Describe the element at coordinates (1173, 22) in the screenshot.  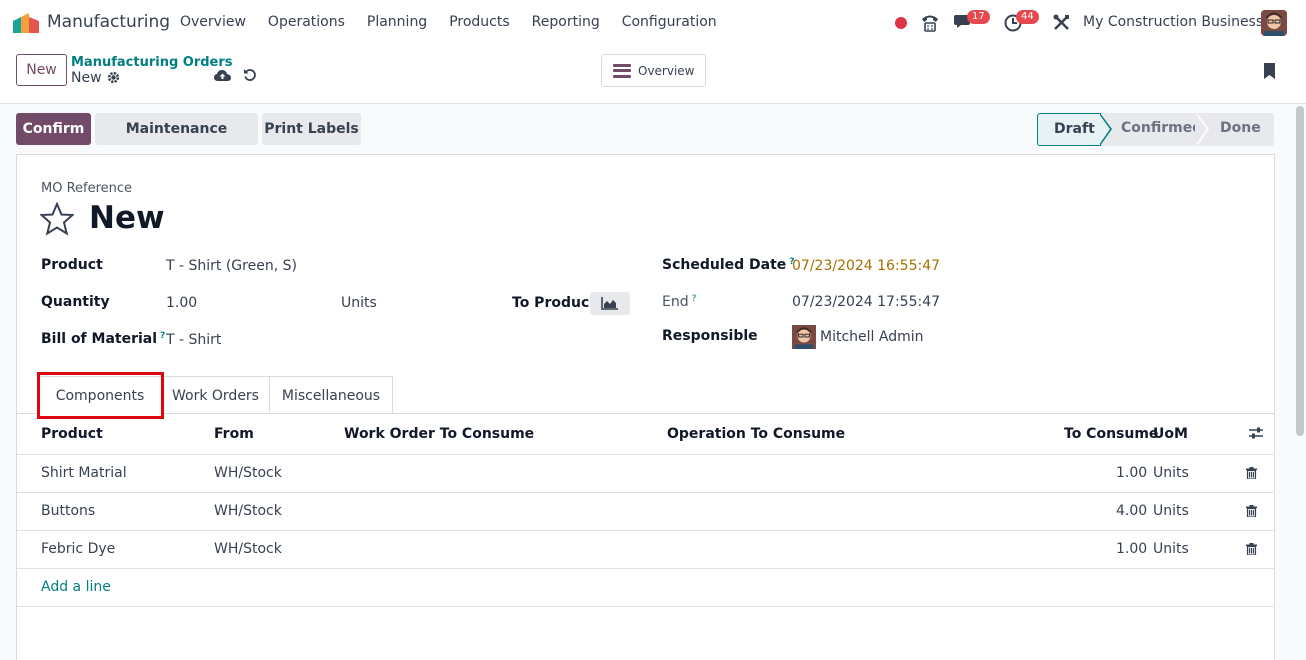
I see `company-switcher: My Construction Business` at that location.